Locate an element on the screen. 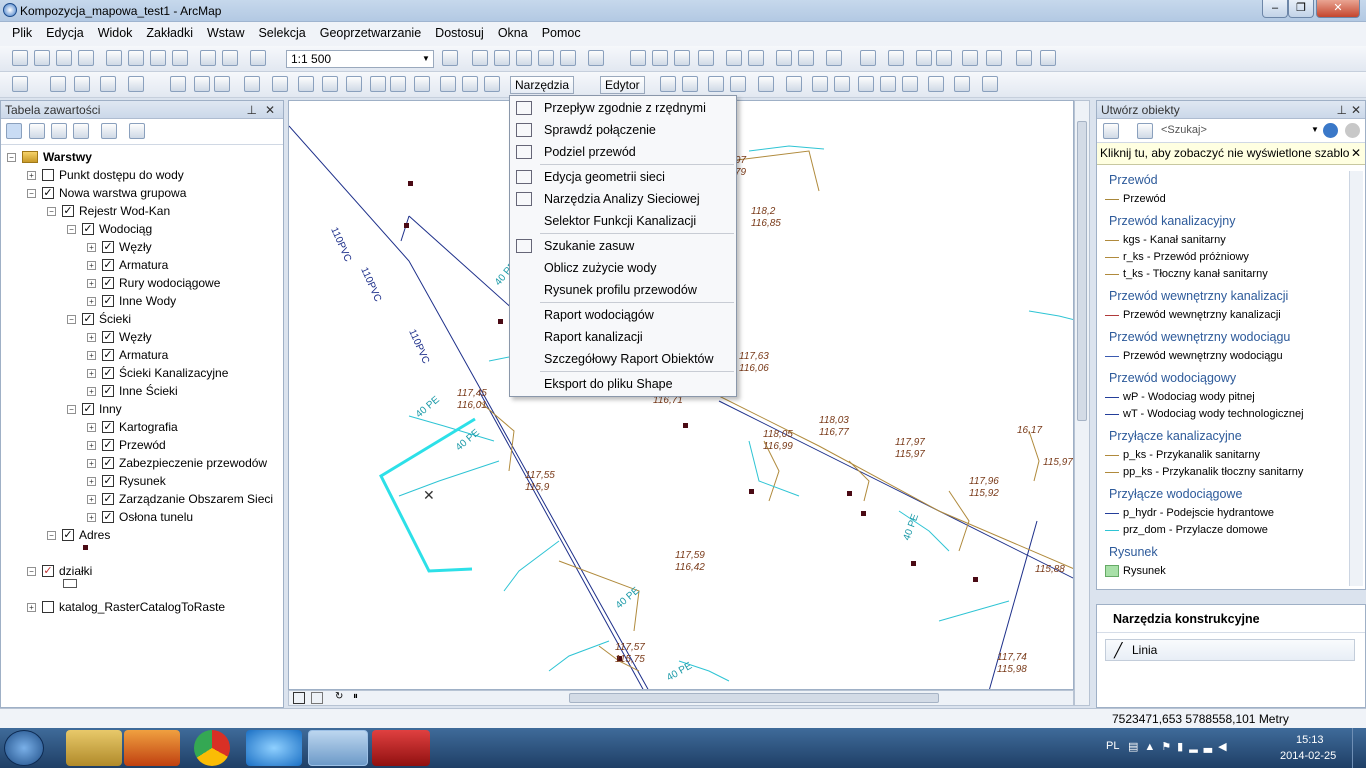 The width and height of the screenshot is (1366, 768). toc-layer-row: + Punkt dostępu do wody is located at coordinates (105, 175).